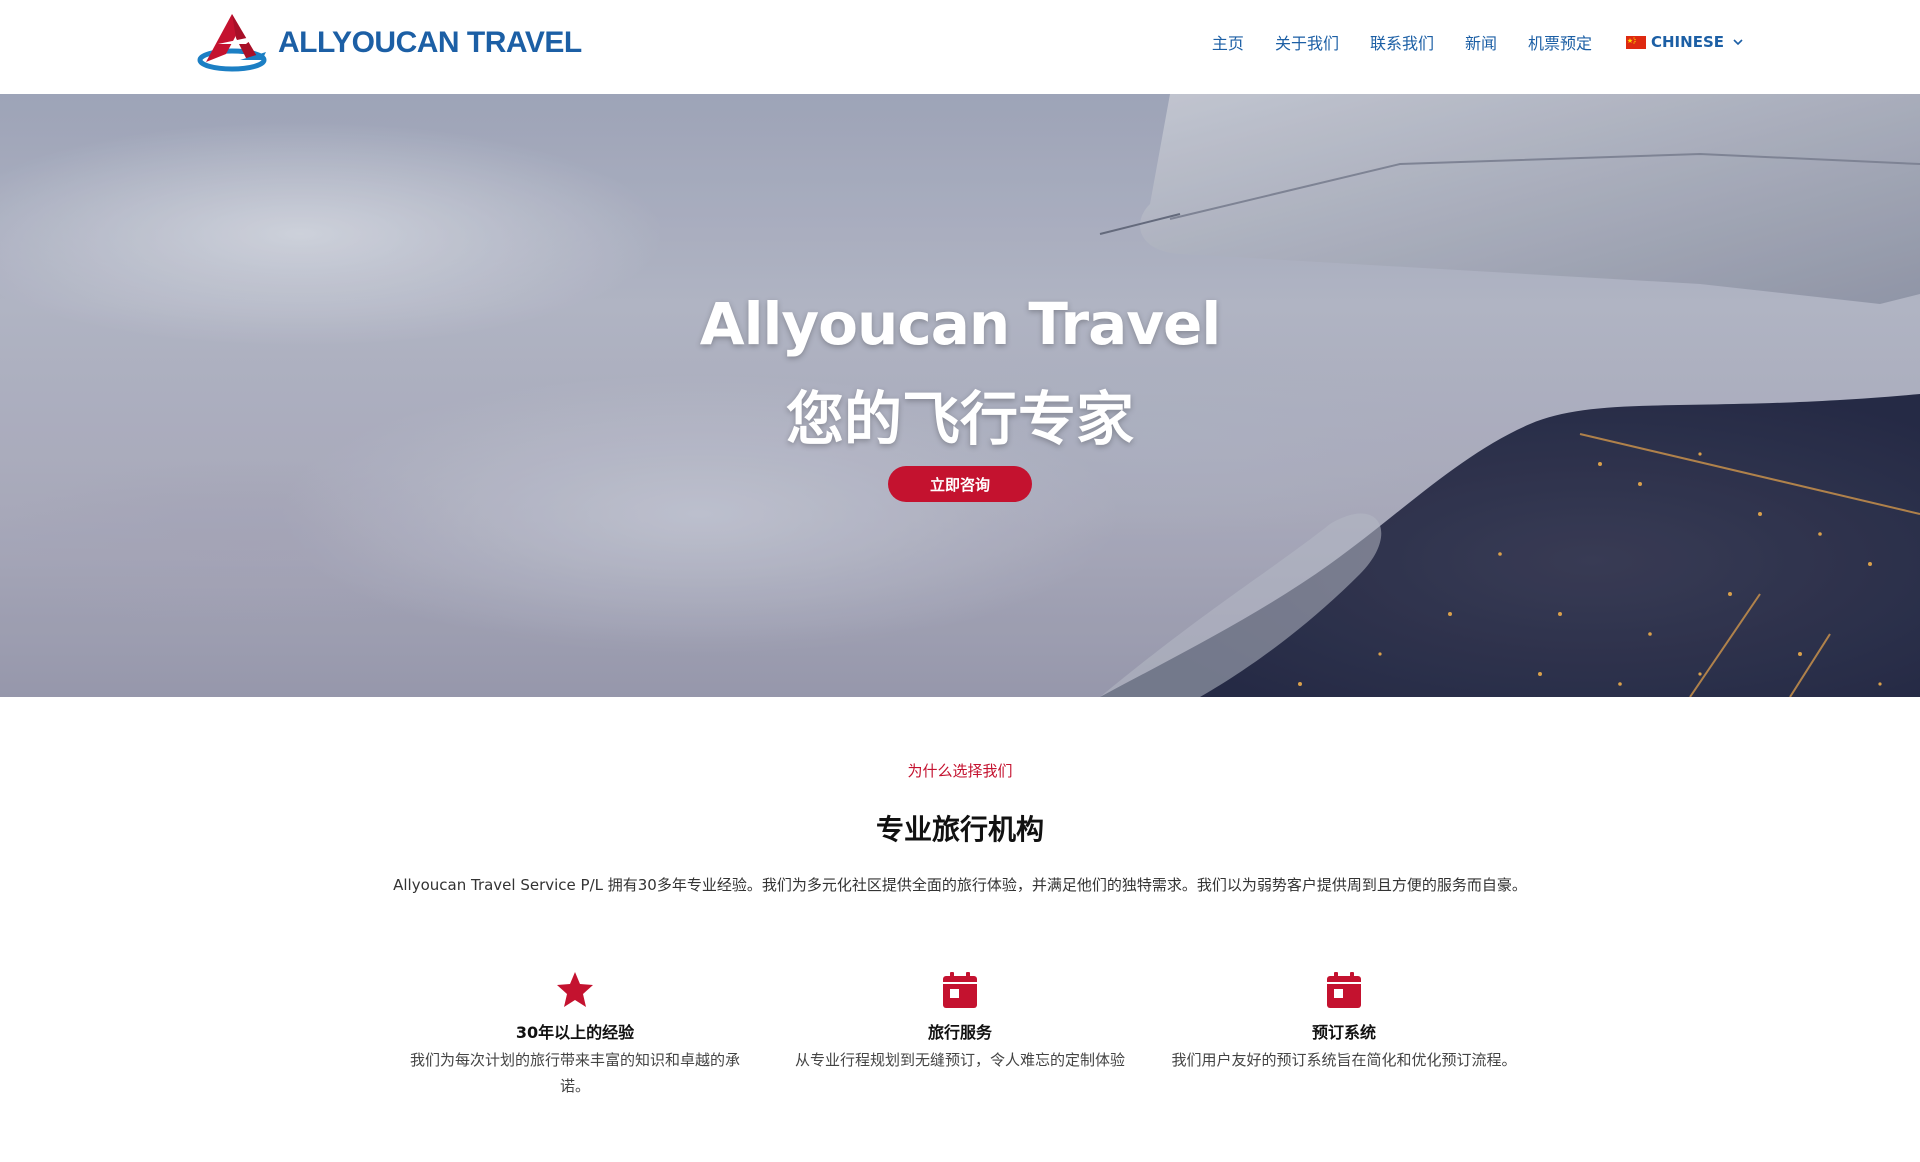 Image resolution: width=1920 pixels, height=1162 pixels. What do you see at coordinates (1560, 42) in the screenshot?
I see `nav-item-flight-booking: 机票预定` at bounding box center [1560, 42].